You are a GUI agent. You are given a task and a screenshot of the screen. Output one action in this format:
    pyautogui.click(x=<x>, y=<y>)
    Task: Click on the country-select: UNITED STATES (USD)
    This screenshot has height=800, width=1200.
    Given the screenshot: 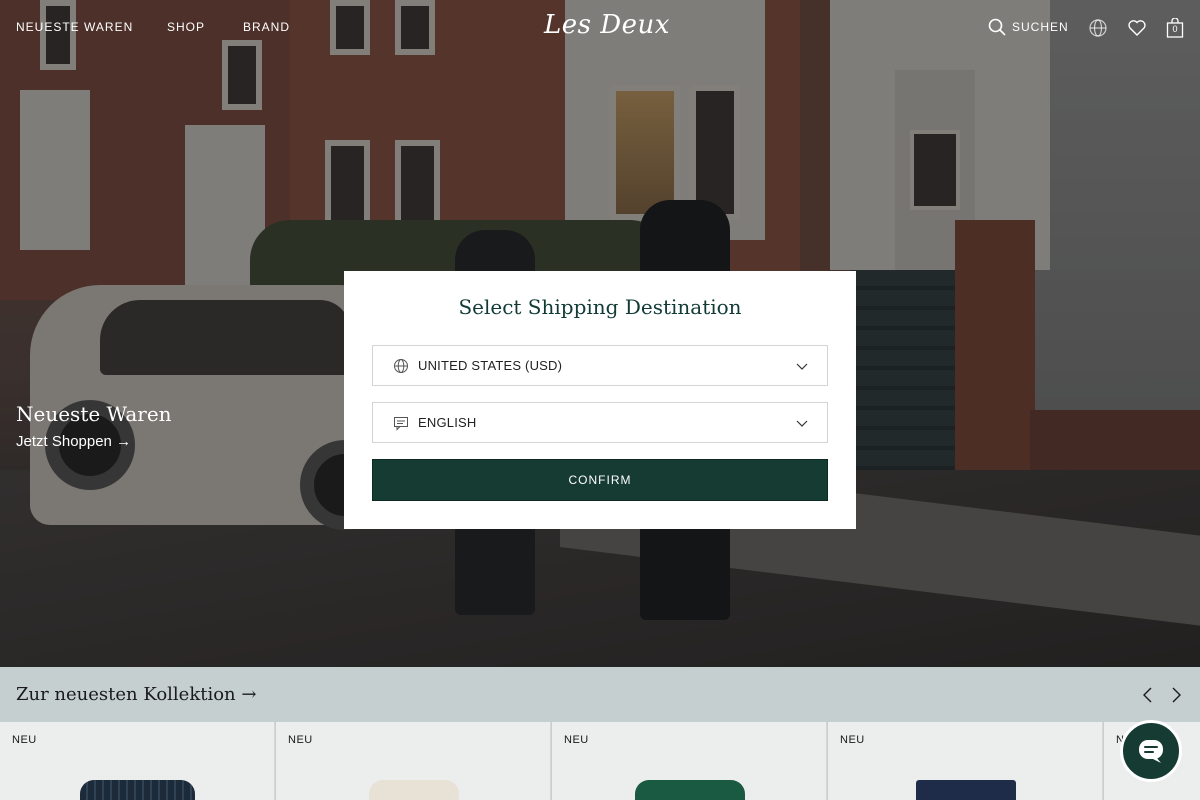 What is the action you would take?
    pyautogui.click(x=600, y=365)
    